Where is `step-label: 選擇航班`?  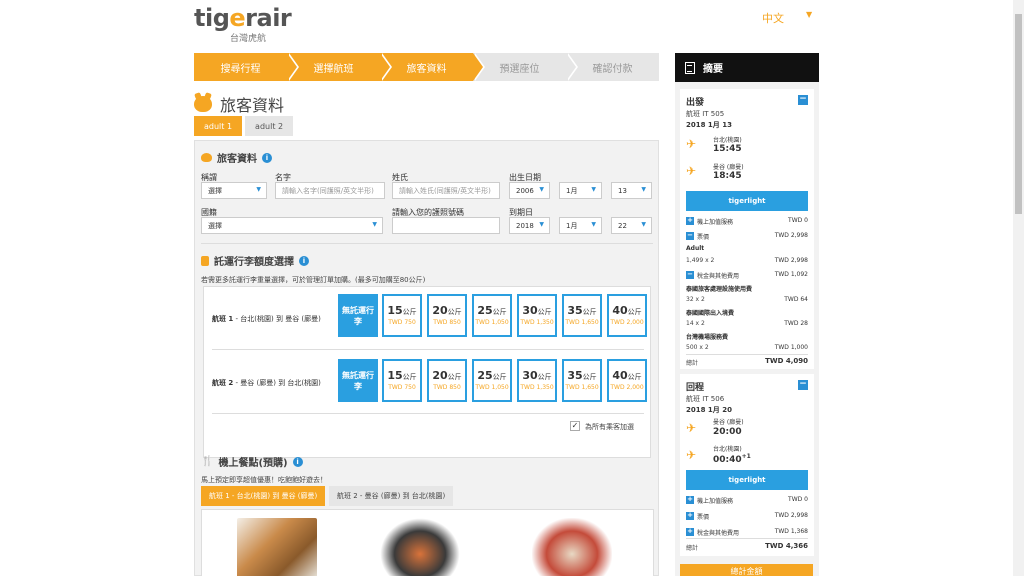
step-label: 選擇航班 is located at coordinates (333, 69).